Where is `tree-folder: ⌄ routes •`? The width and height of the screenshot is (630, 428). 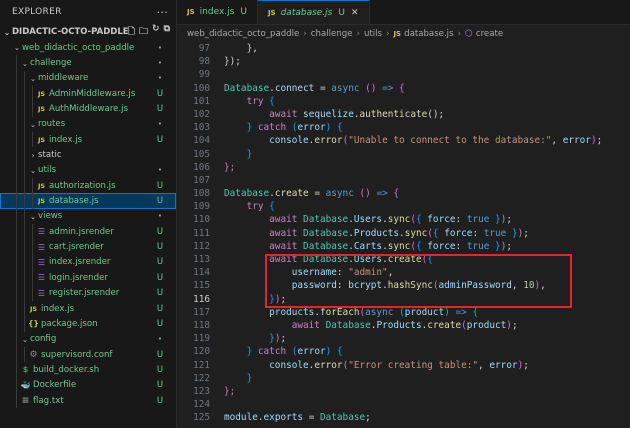
tree-folder: ⌄ routes • is located at coordinates (88, 124).